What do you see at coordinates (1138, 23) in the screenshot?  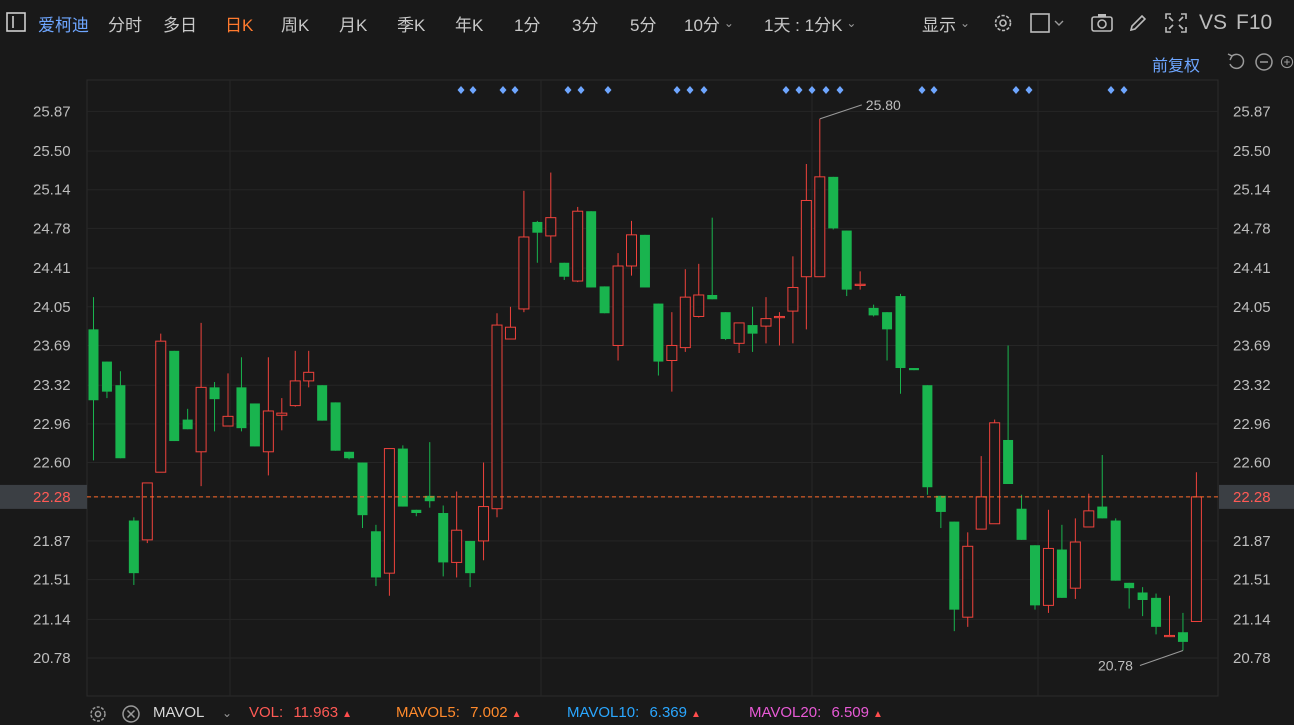 I see `pencil-icon` at bounding box center [1138, 23].